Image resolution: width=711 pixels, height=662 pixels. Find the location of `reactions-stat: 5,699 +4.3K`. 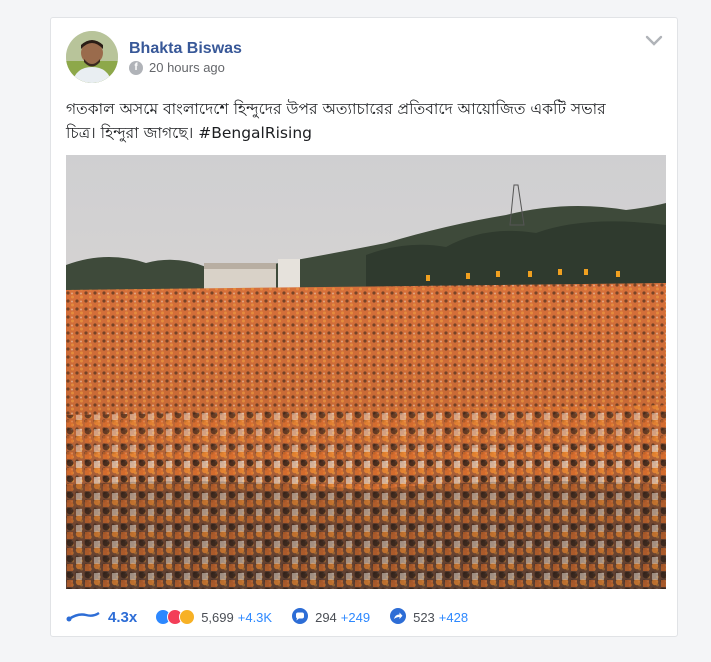

reactions-stat: 5,699 +4.3K is located at coordinates (213, 617).